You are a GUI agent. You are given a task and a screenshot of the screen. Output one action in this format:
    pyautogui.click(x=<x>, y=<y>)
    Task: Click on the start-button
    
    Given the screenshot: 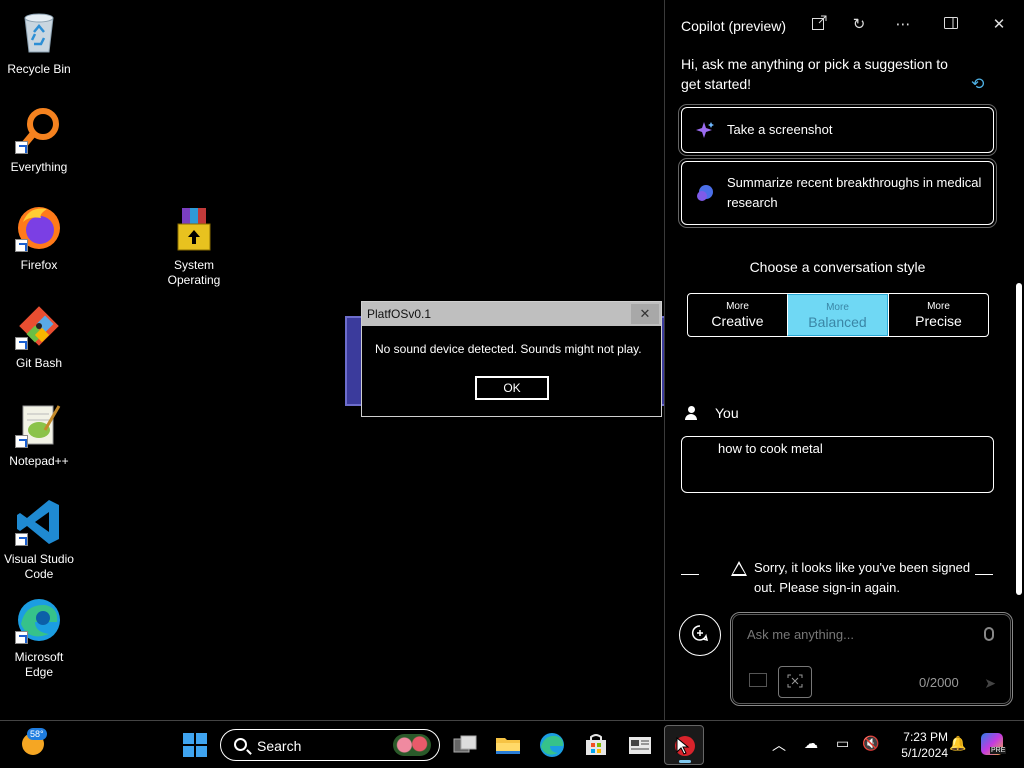 What is the action you would take?
    pyautogui.click(x=195, y=745)
    